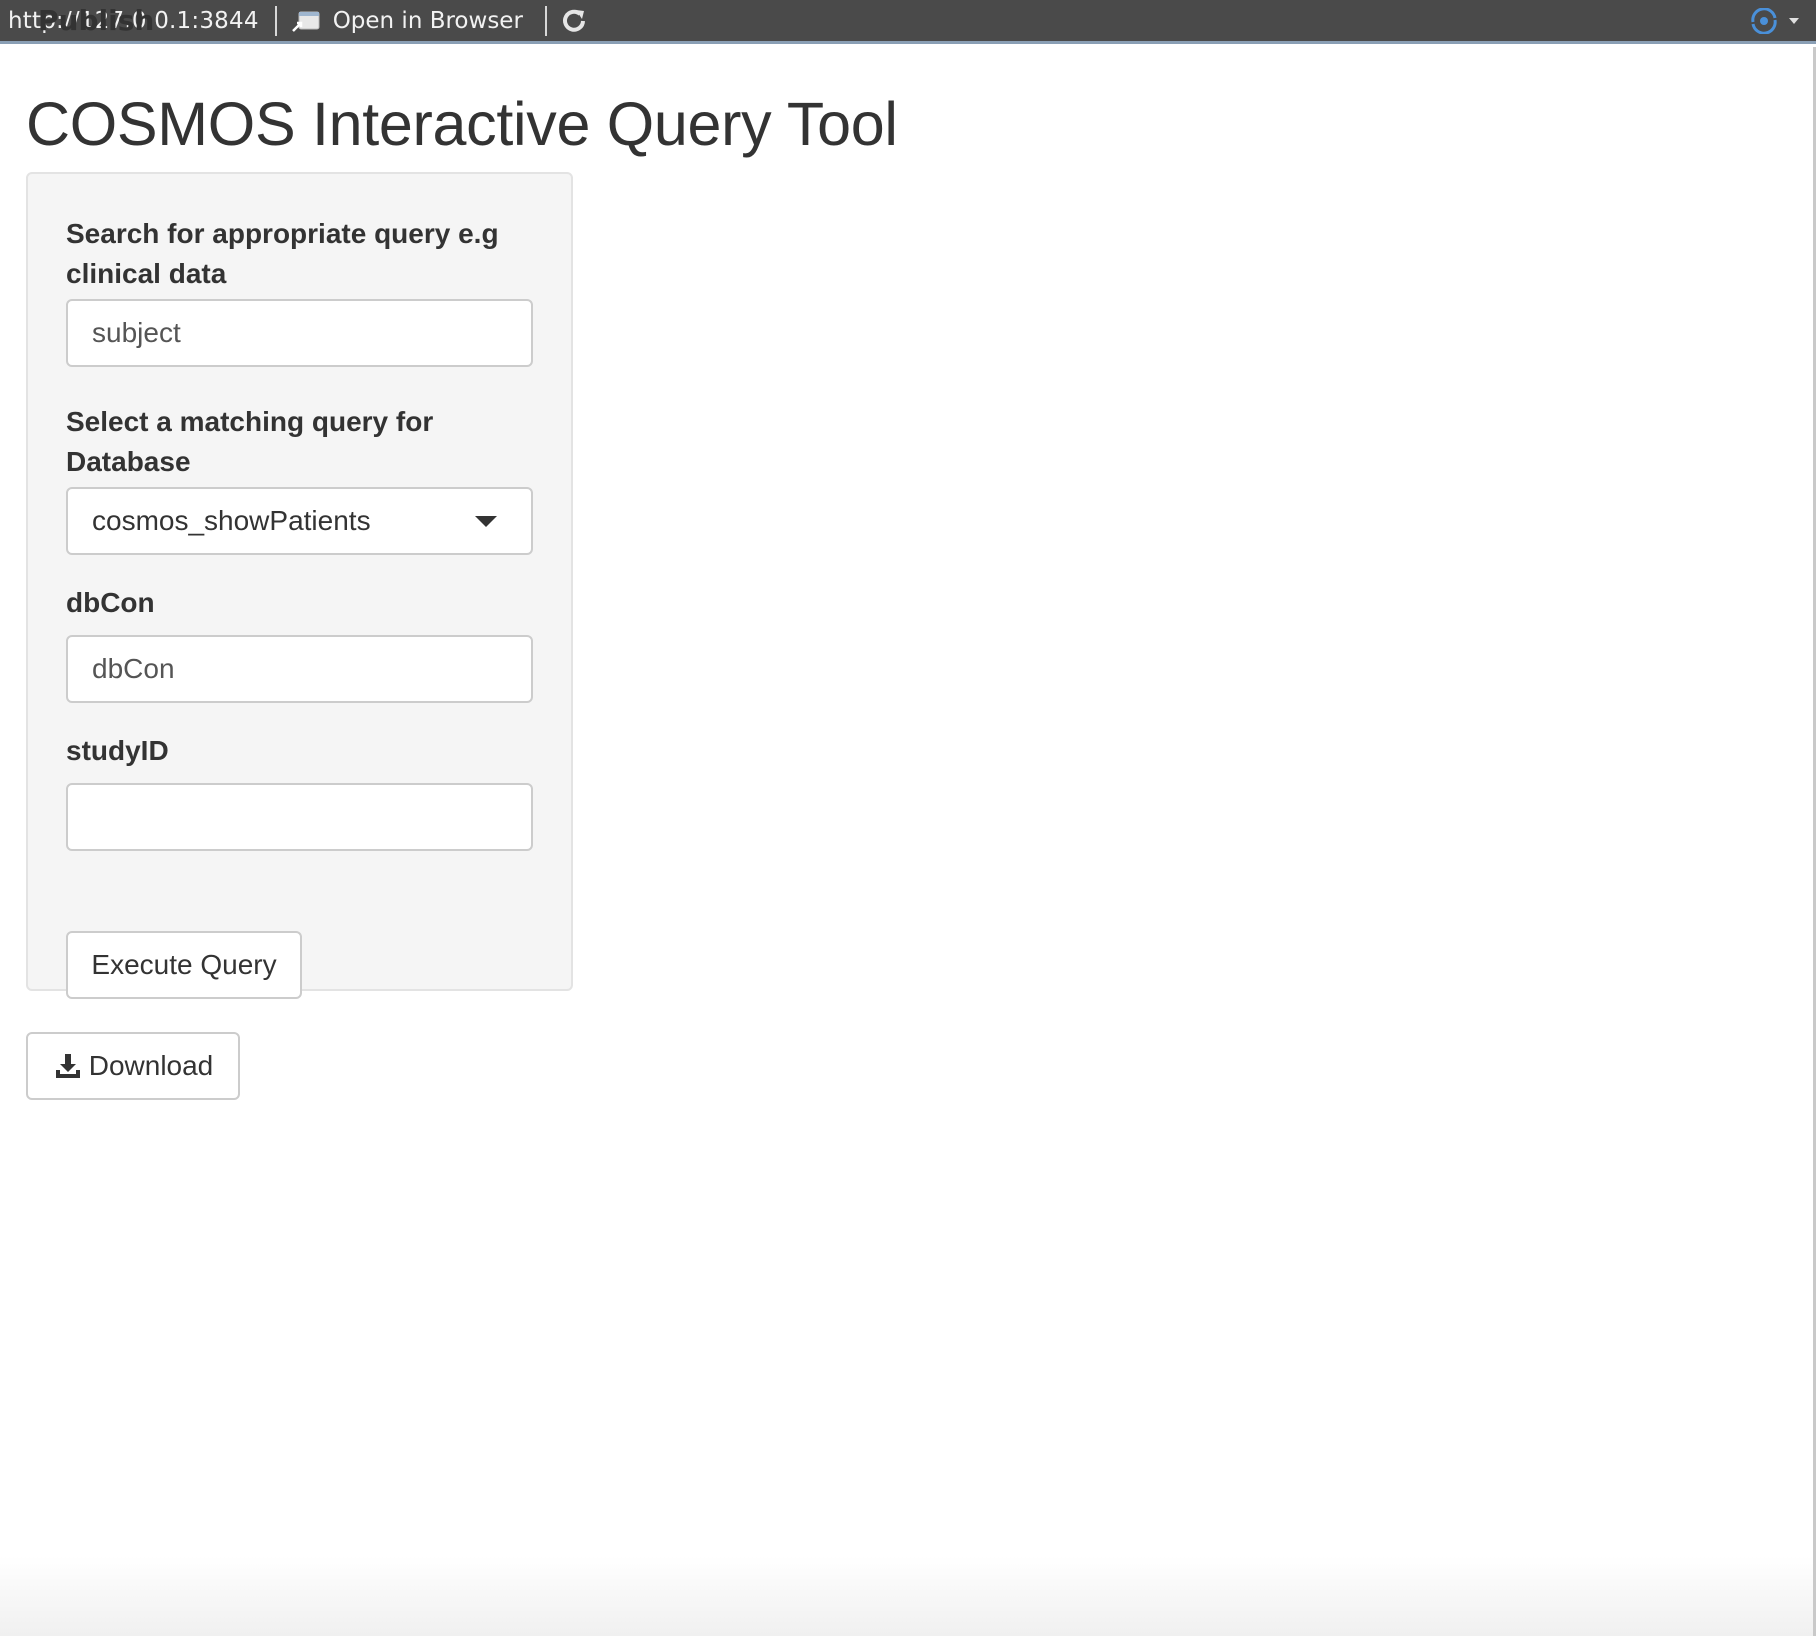 The height and width of the screenshot is (1636, 1816). I want to click on bottom-shadow, so click(908, 1596).